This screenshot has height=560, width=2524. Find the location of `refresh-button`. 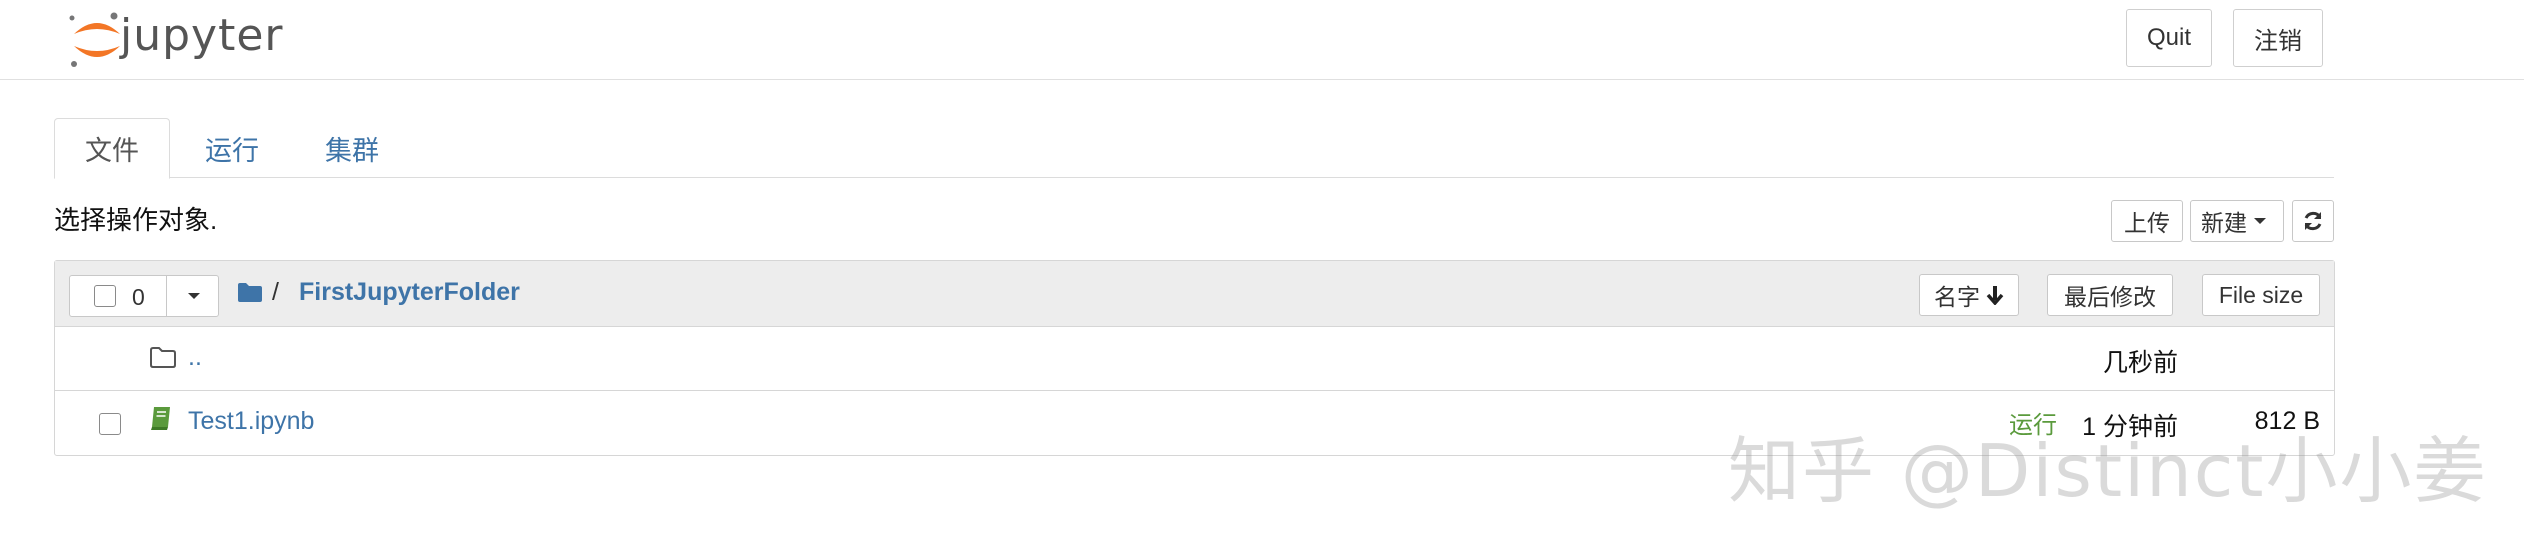

refresh-button is located at coordinates (2313, 221).